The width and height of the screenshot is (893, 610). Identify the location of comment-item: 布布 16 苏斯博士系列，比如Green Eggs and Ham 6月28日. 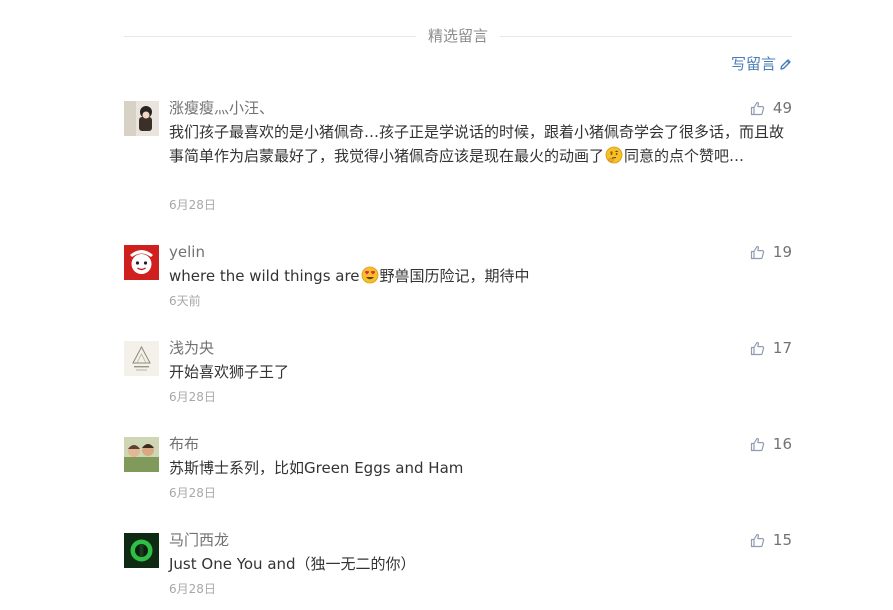
(458, 471).